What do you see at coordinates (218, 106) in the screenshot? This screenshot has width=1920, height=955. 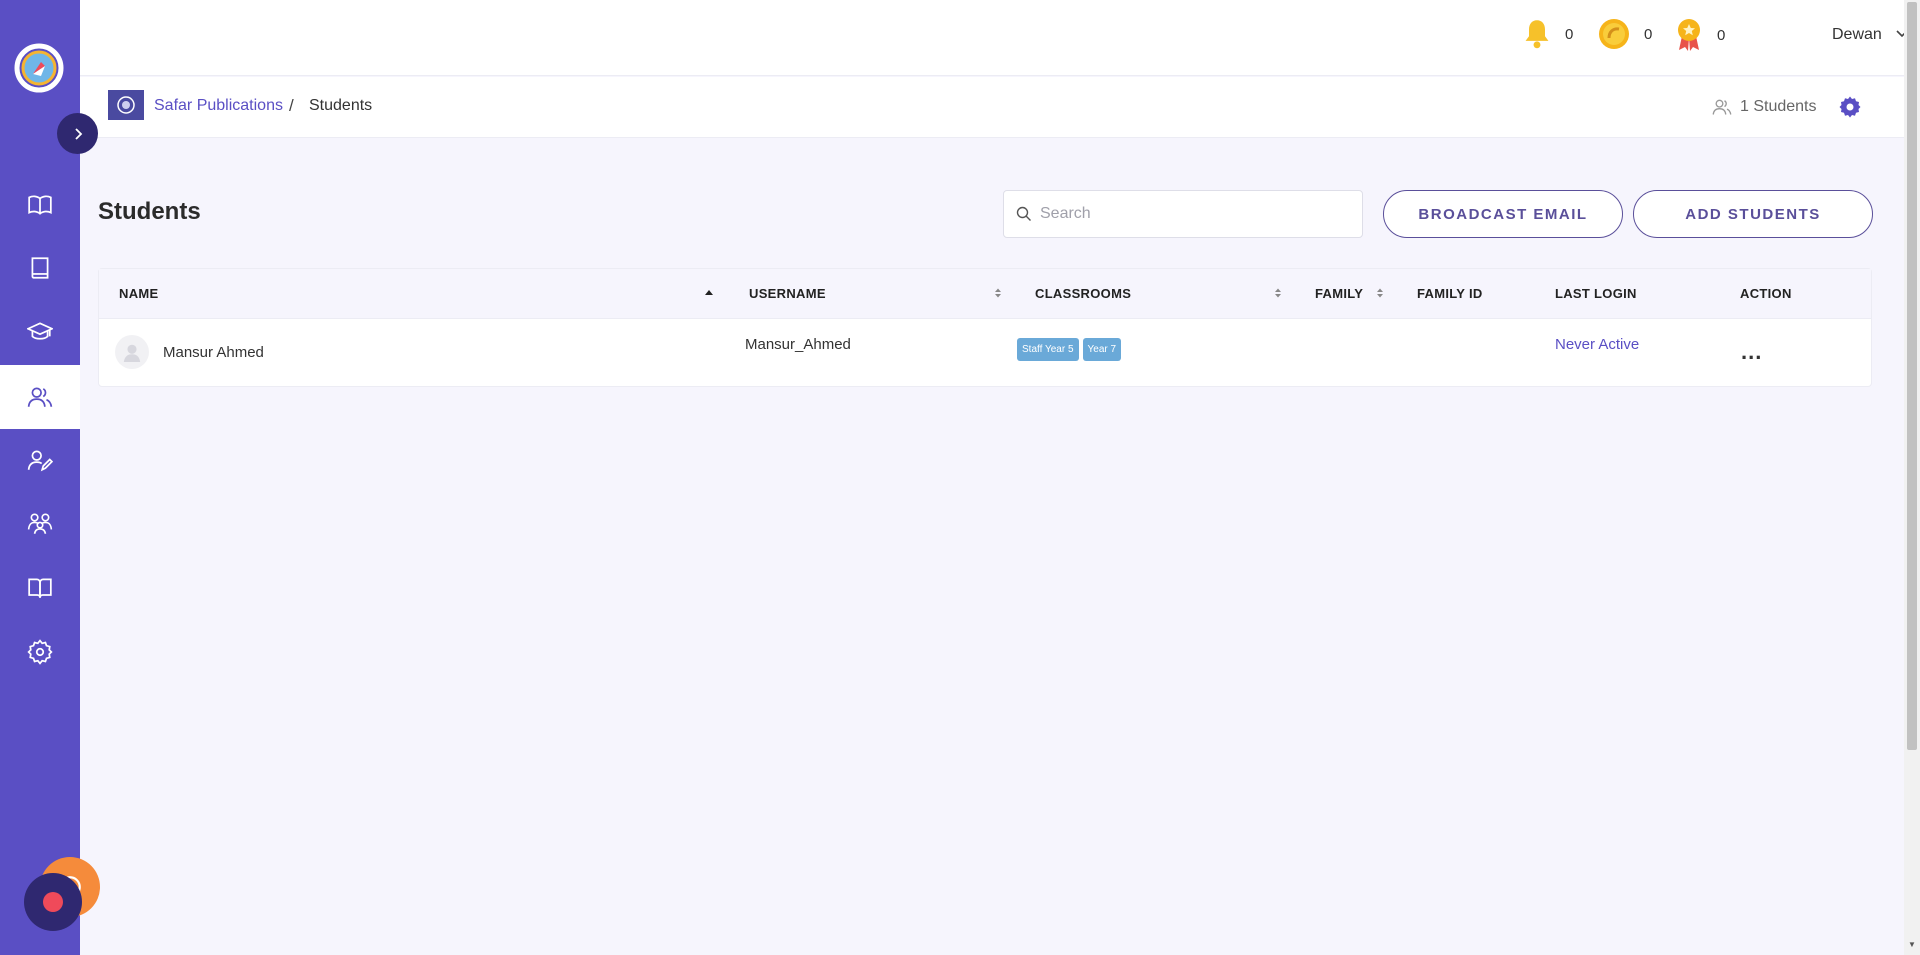 I see `breadcrumb-org-link: Safar Publications` at bounding box center [218, 106].